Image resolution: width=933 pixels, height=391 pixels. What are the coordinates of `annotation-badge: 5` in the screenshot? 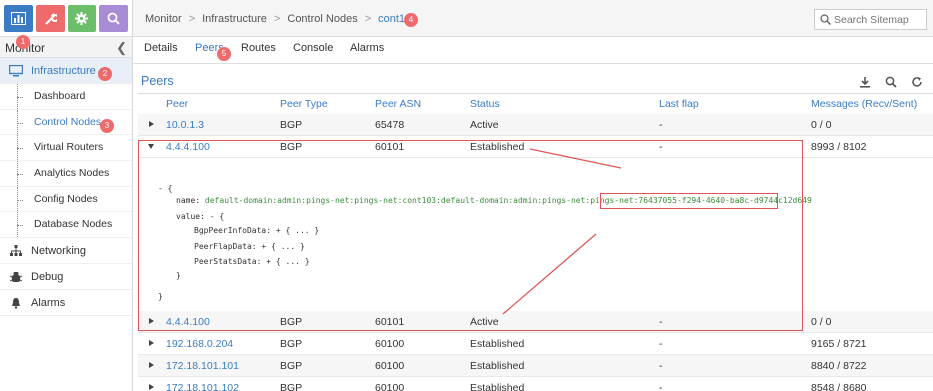 It's located at (224, 54).